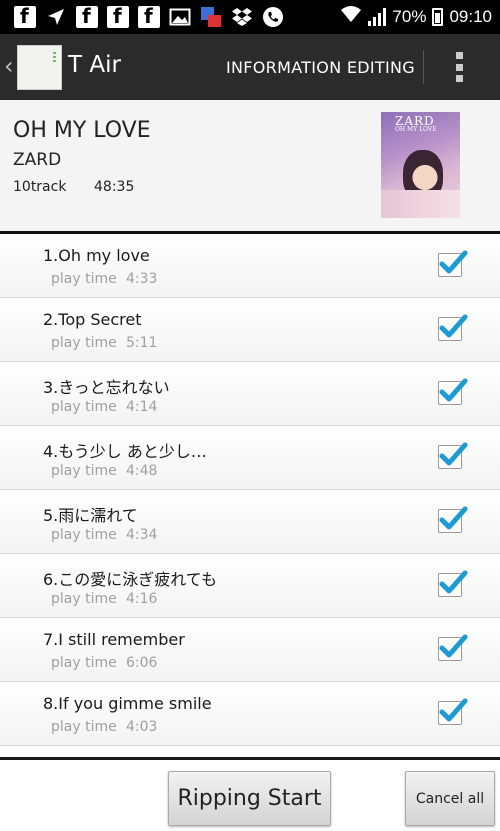  What do you see at coordinates (37, 160) in the screenshot?
I see `album-artist: ZARD` at bounding box center [37, 160].